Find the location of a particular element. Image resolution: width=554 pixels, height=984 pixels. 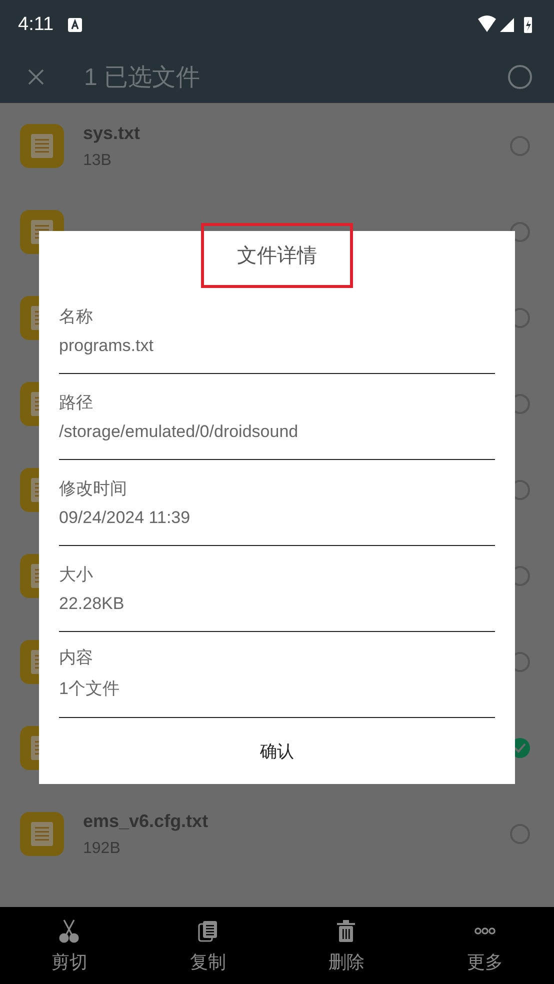

confirm-button: 确认 is located at coordinates (277, 751).